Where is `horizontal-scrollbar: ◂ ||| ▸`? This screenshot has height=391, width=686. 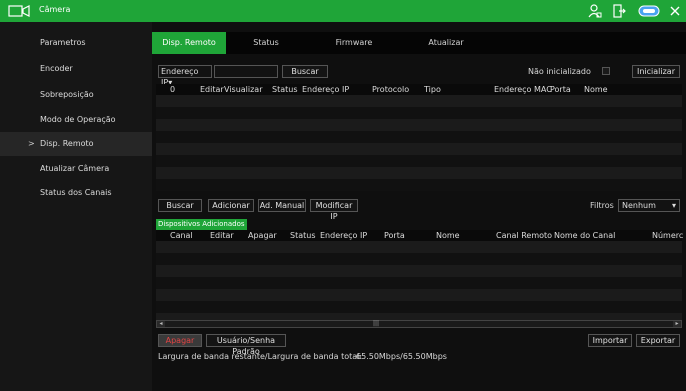 horizontal-scrollbar: ◂ ||| ▸ is located at coordinates (419, 324).